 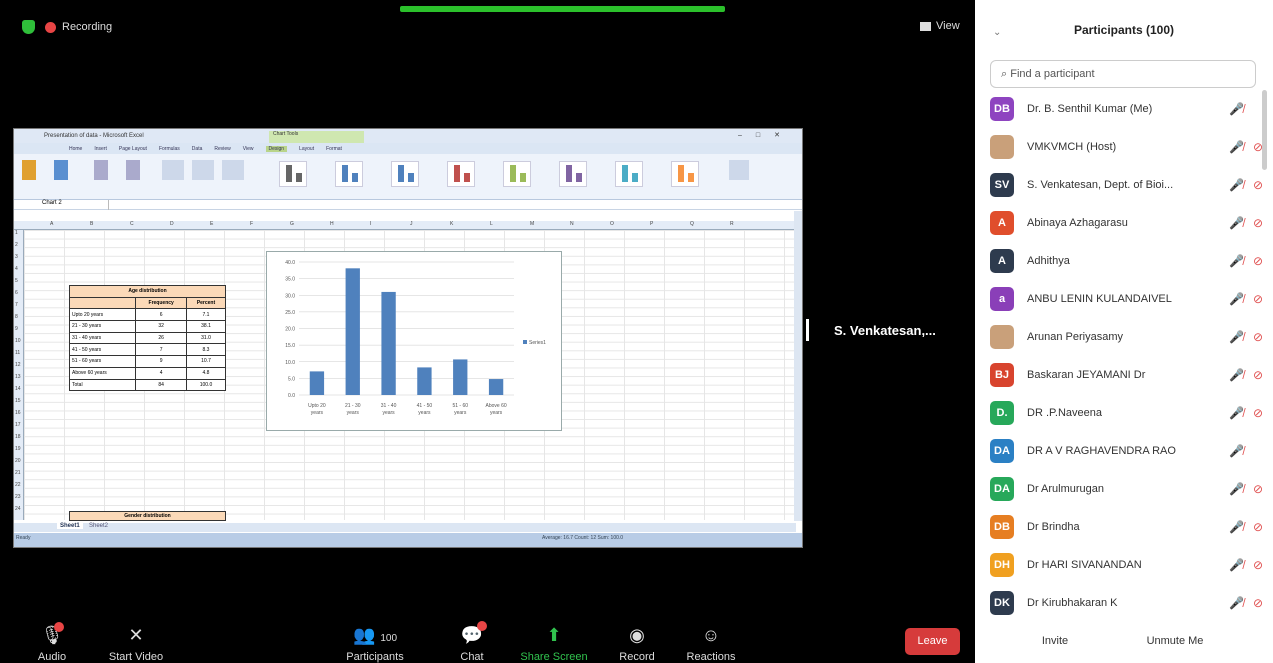 What do you see at coordinates (75, 149) in the screenshot?
I see `excel-menu-item: Home` at bounding box center [75, 149].